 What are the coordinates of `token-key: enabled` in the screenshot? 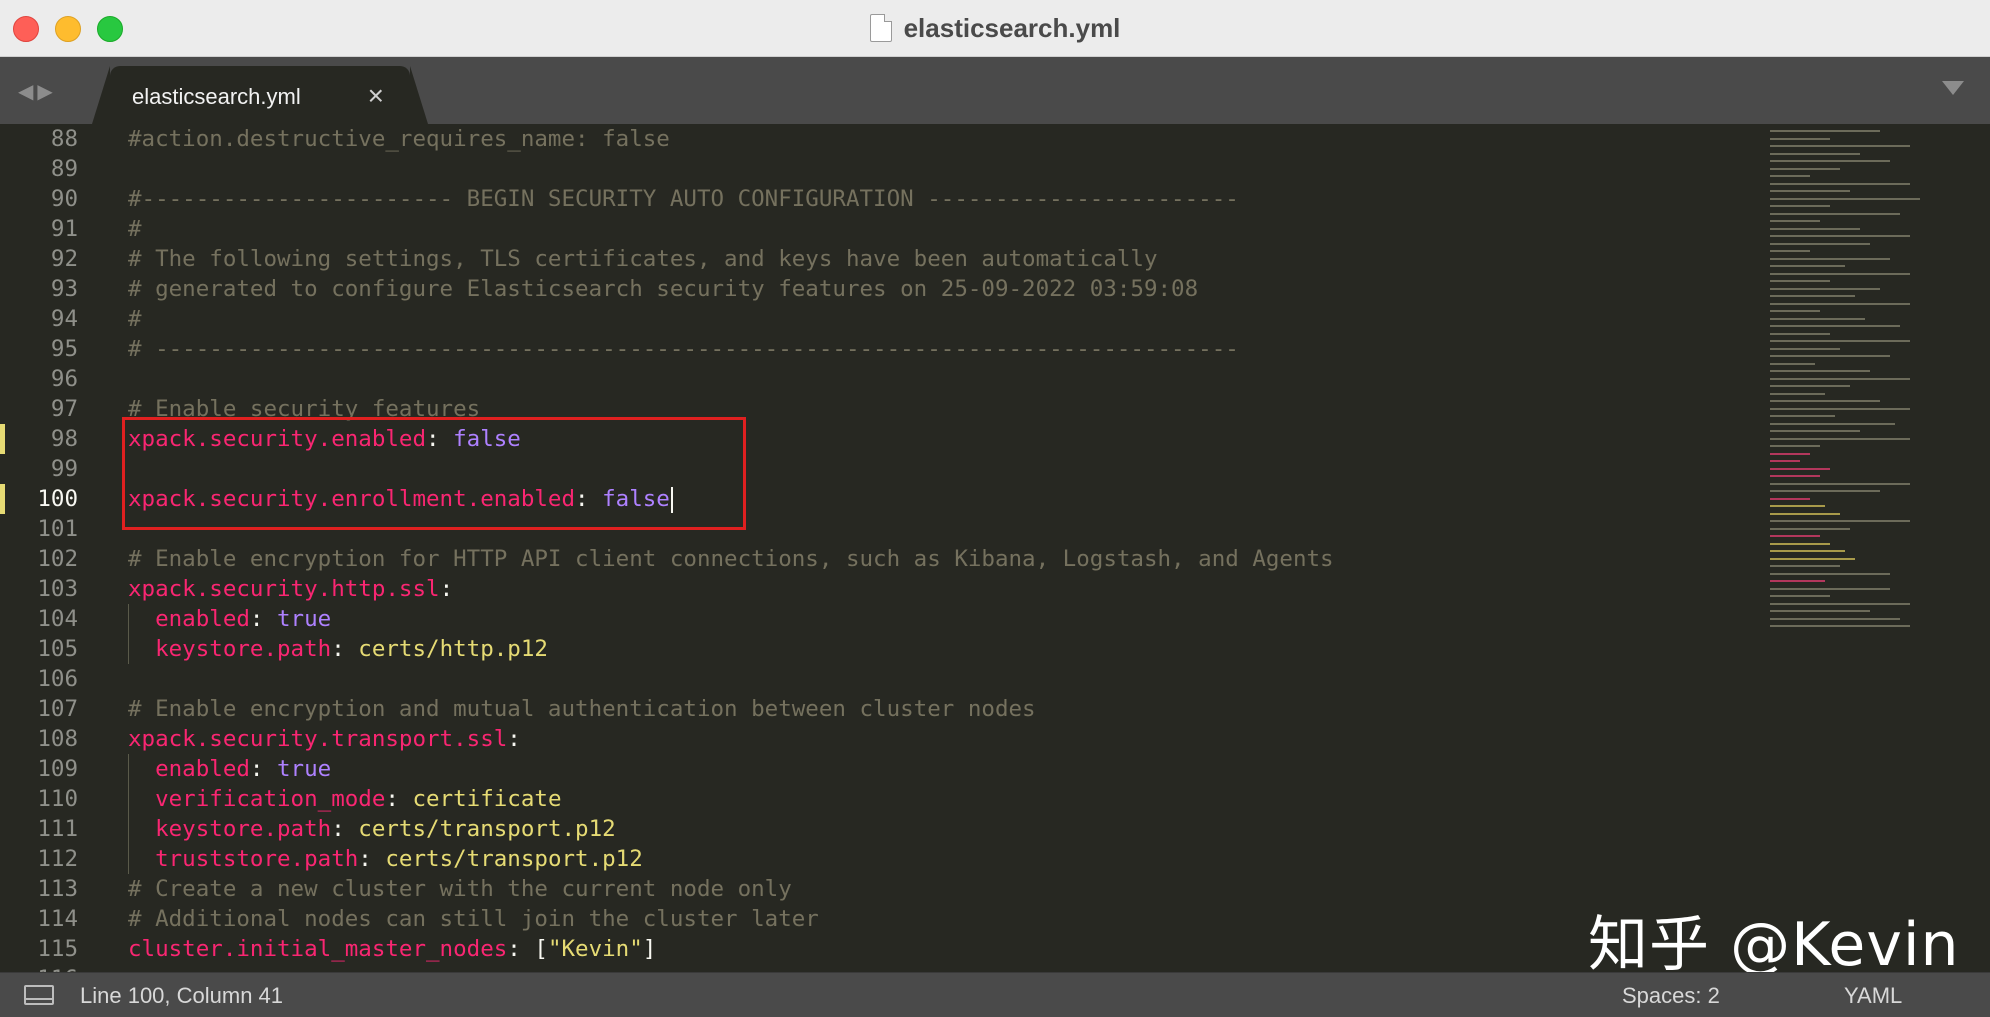 It's located at (189, 619).